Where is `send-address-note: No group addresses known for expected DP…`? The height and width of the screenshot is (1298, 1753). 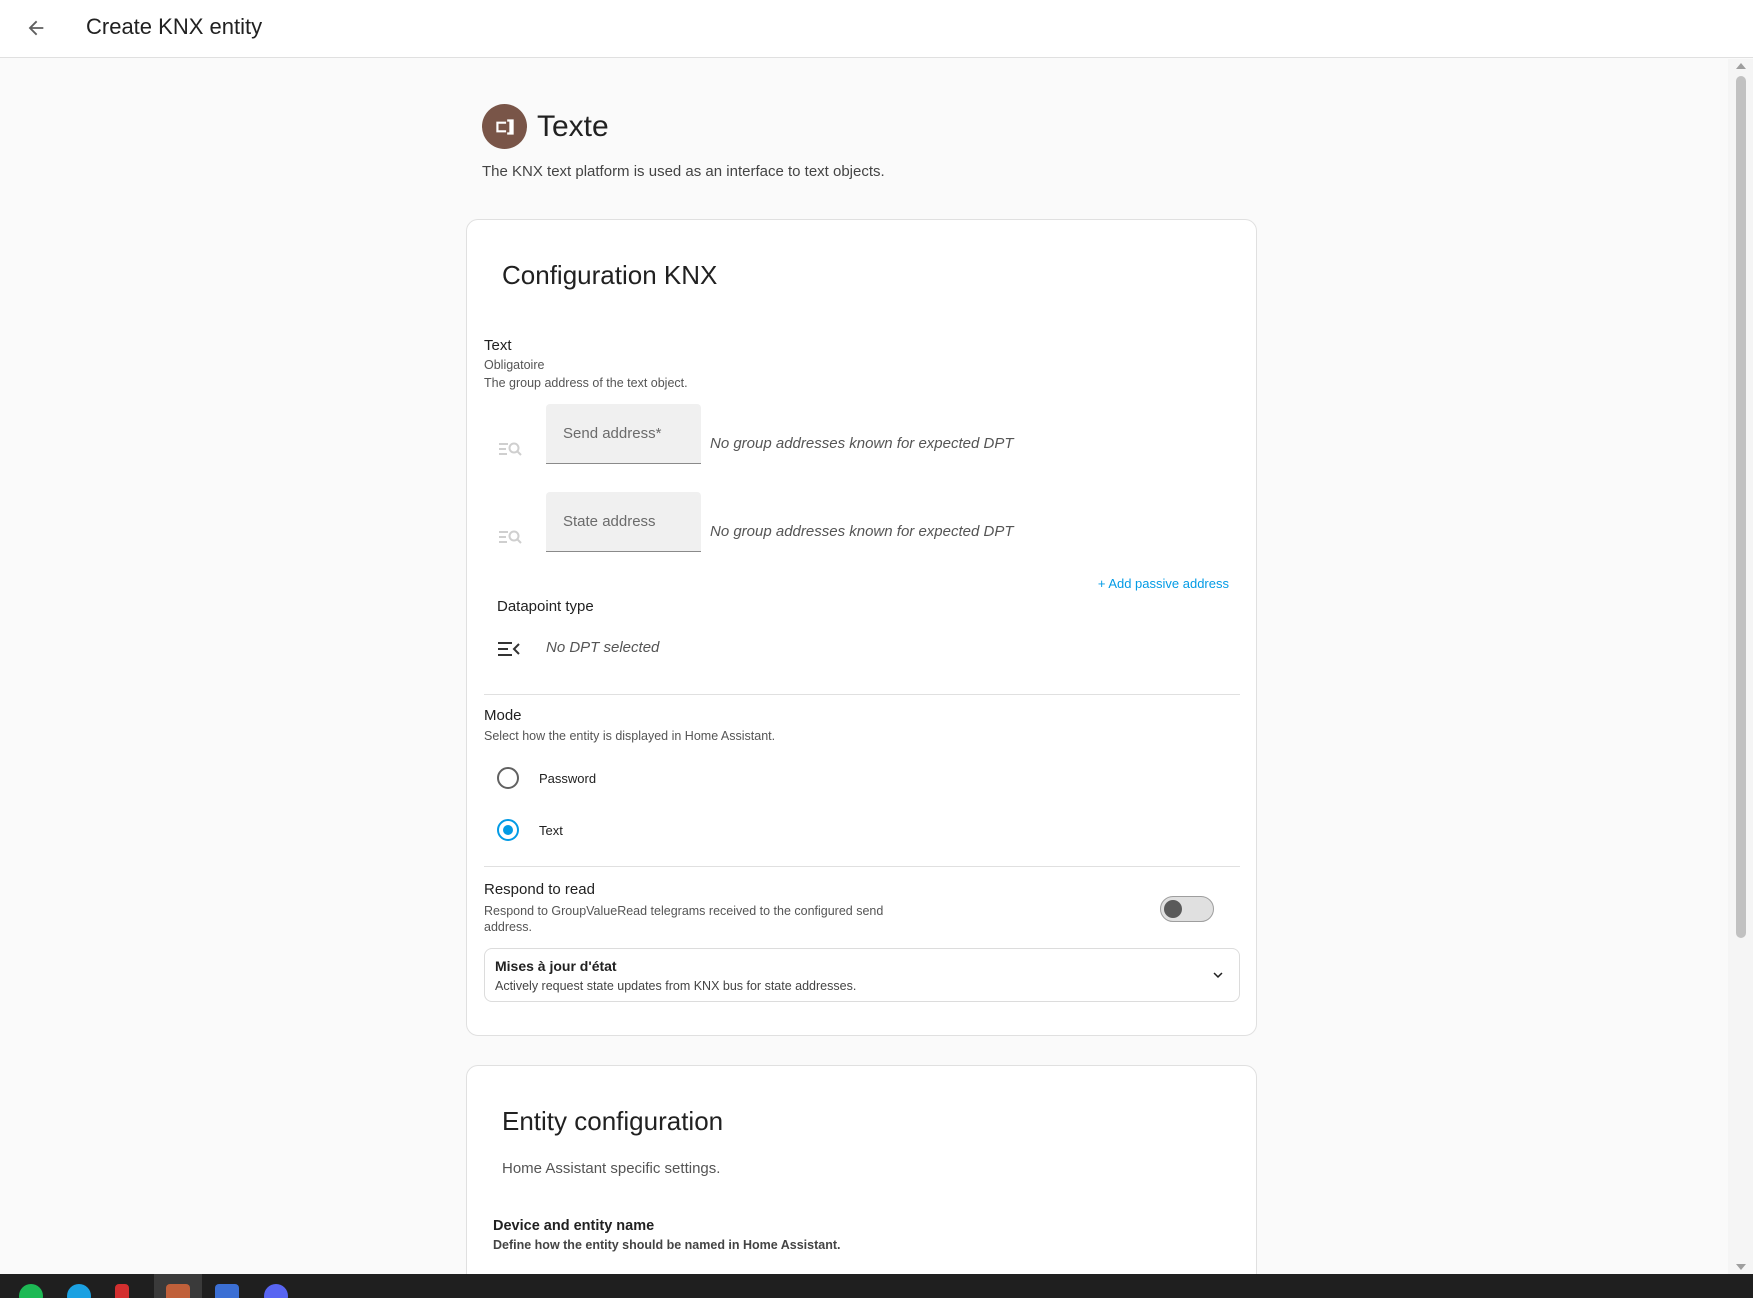 send-address-note: No group addresses known for expected DP… is located at coordinates (862, 443).